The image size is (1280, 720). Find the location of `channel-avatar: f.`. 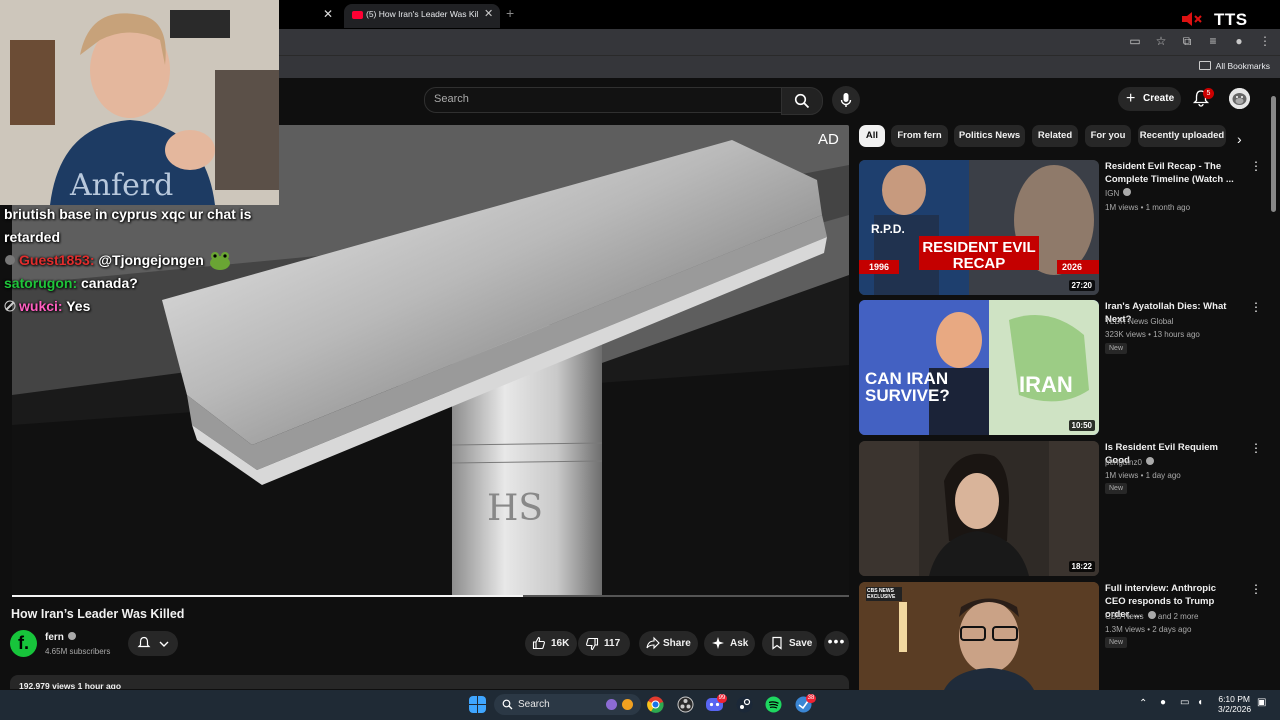

channel-avatar: f. is located at coordinates (23, 643).